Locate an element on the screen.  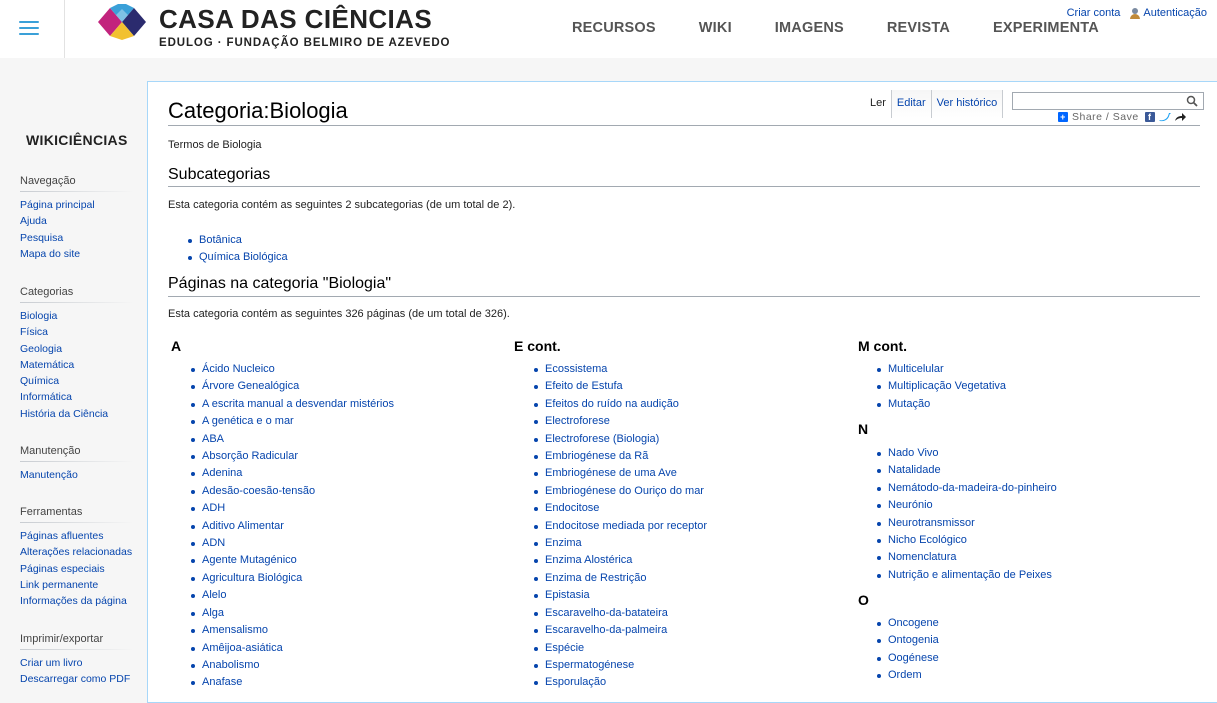
category-page-link: Absorção Radicular is located at coordinates (250, 456).